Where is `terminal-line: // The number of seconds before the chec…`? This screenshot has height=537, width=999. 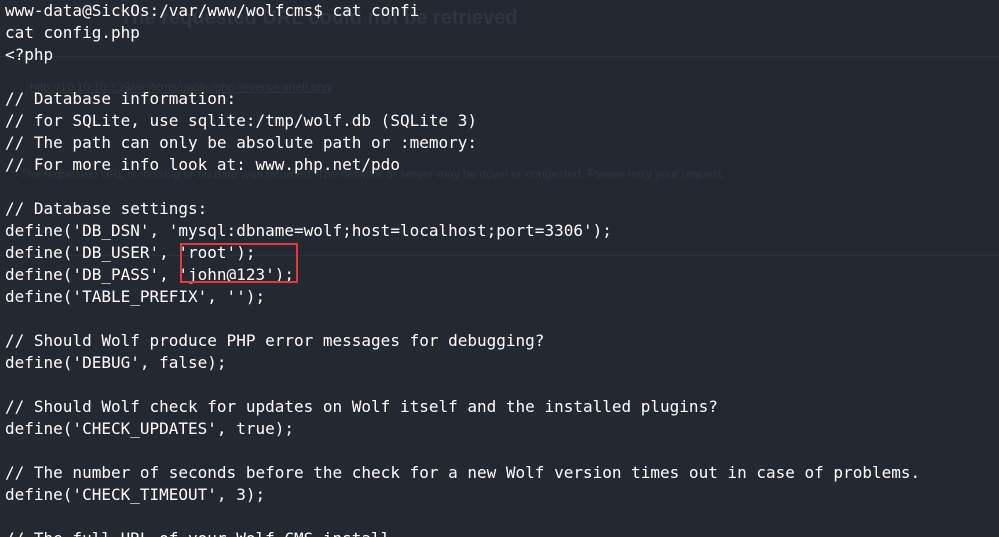 terminal-line: // The number of seconds before the chec… is located at coordinates (463, 472).